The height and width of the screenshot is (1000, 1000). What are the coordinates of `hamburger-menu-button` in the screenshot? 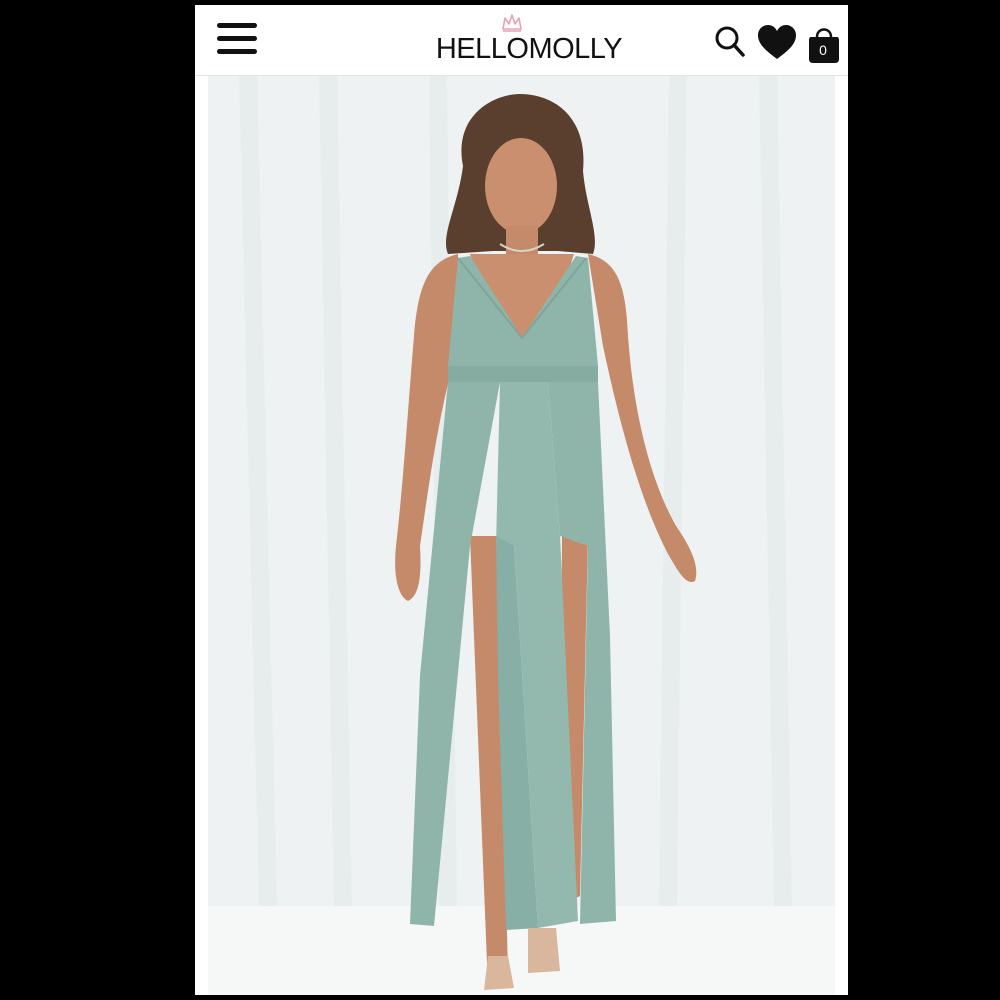 It's located at (238, 40).